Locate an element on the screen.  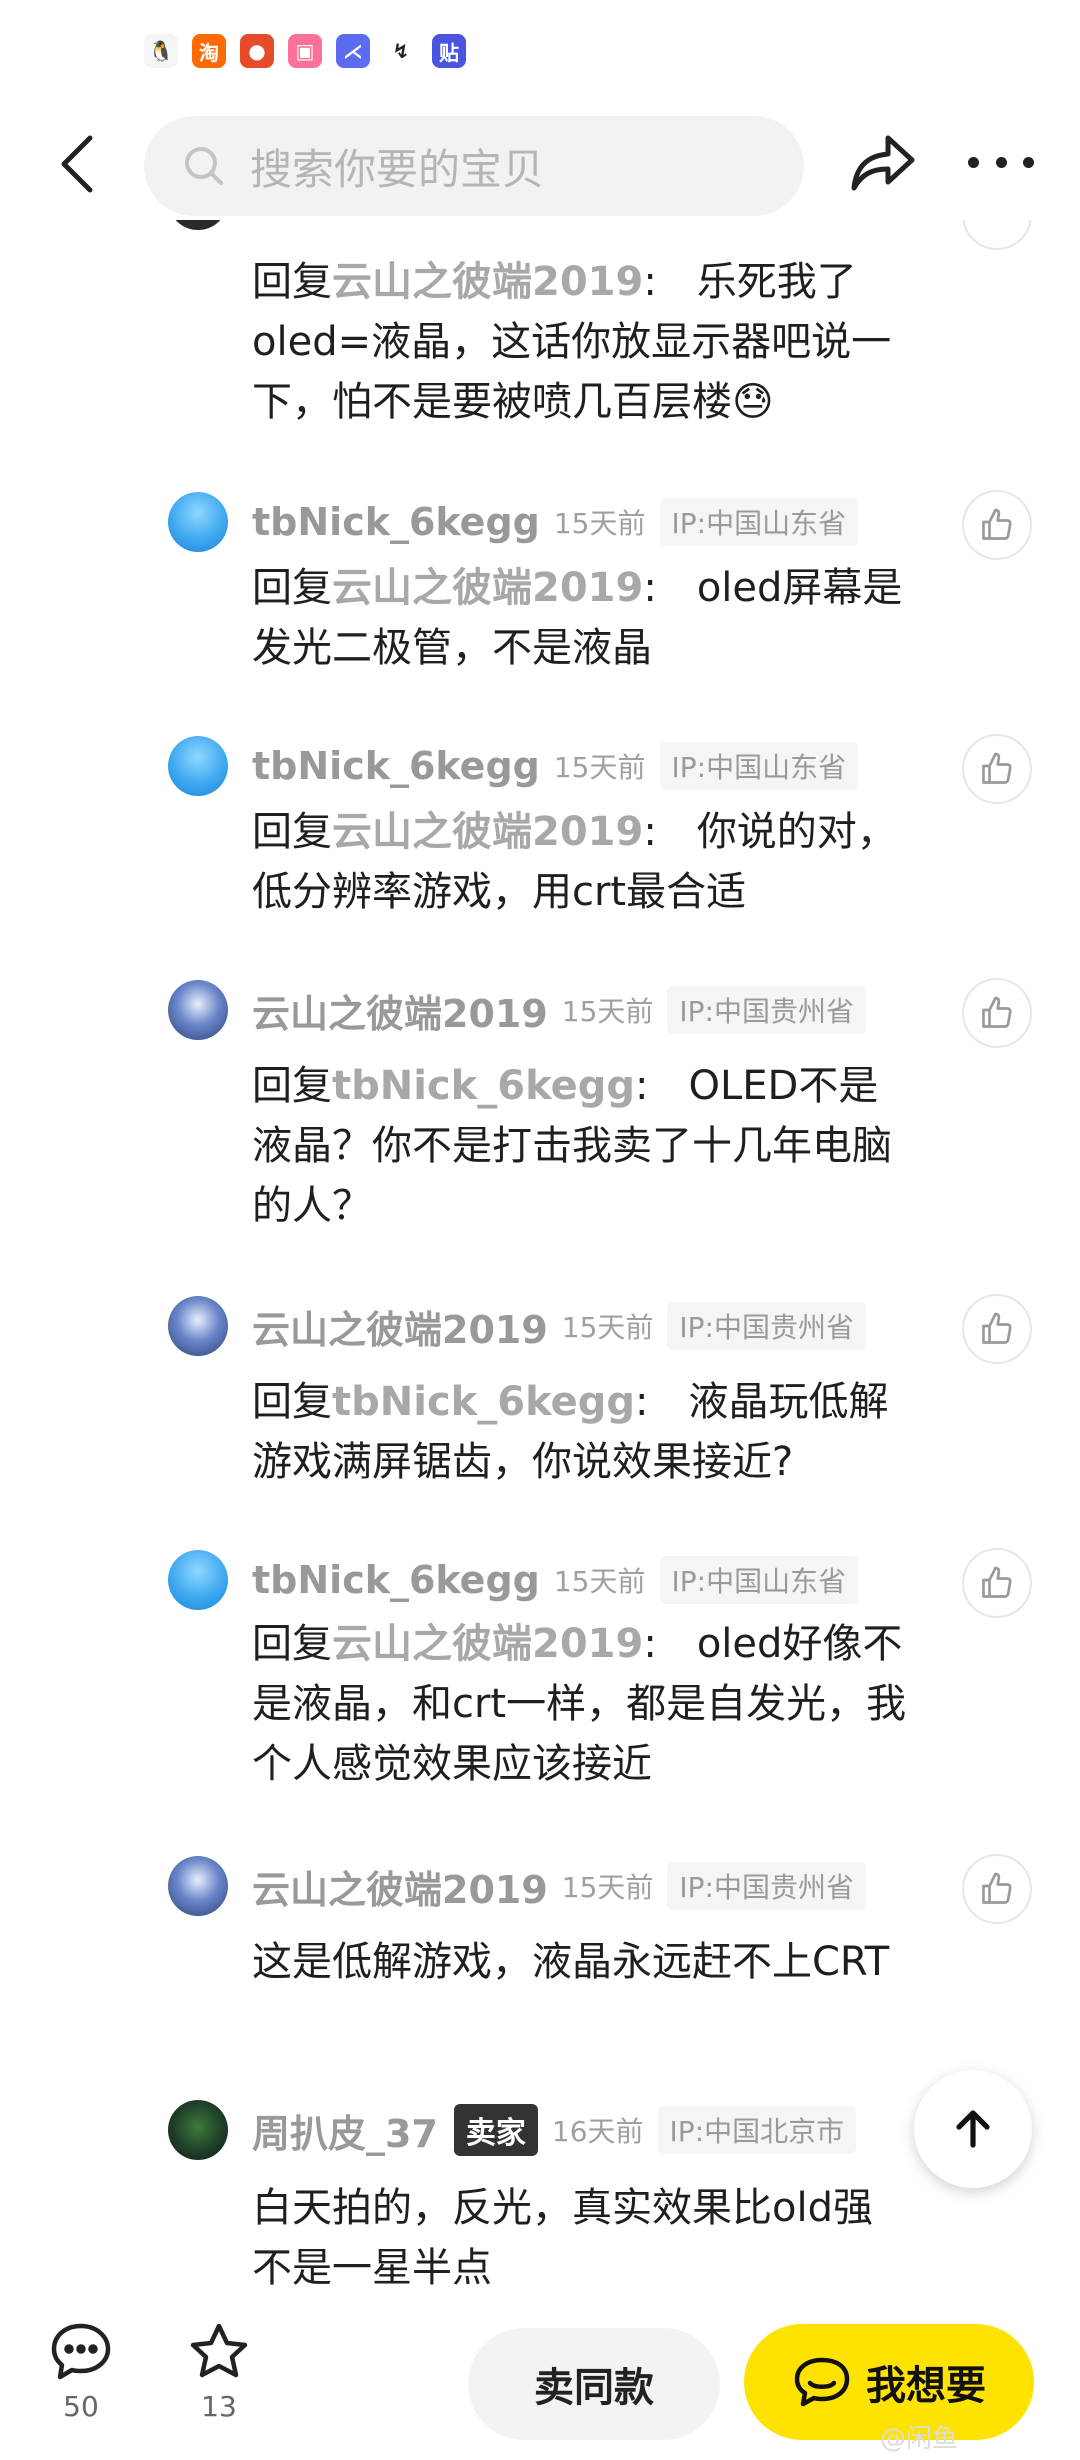
comment-text: 回复tbNick_6kegg: 液晶玩低解游戏满屏锯齿，你说效果接近? is located at coordinates (570, 1432).